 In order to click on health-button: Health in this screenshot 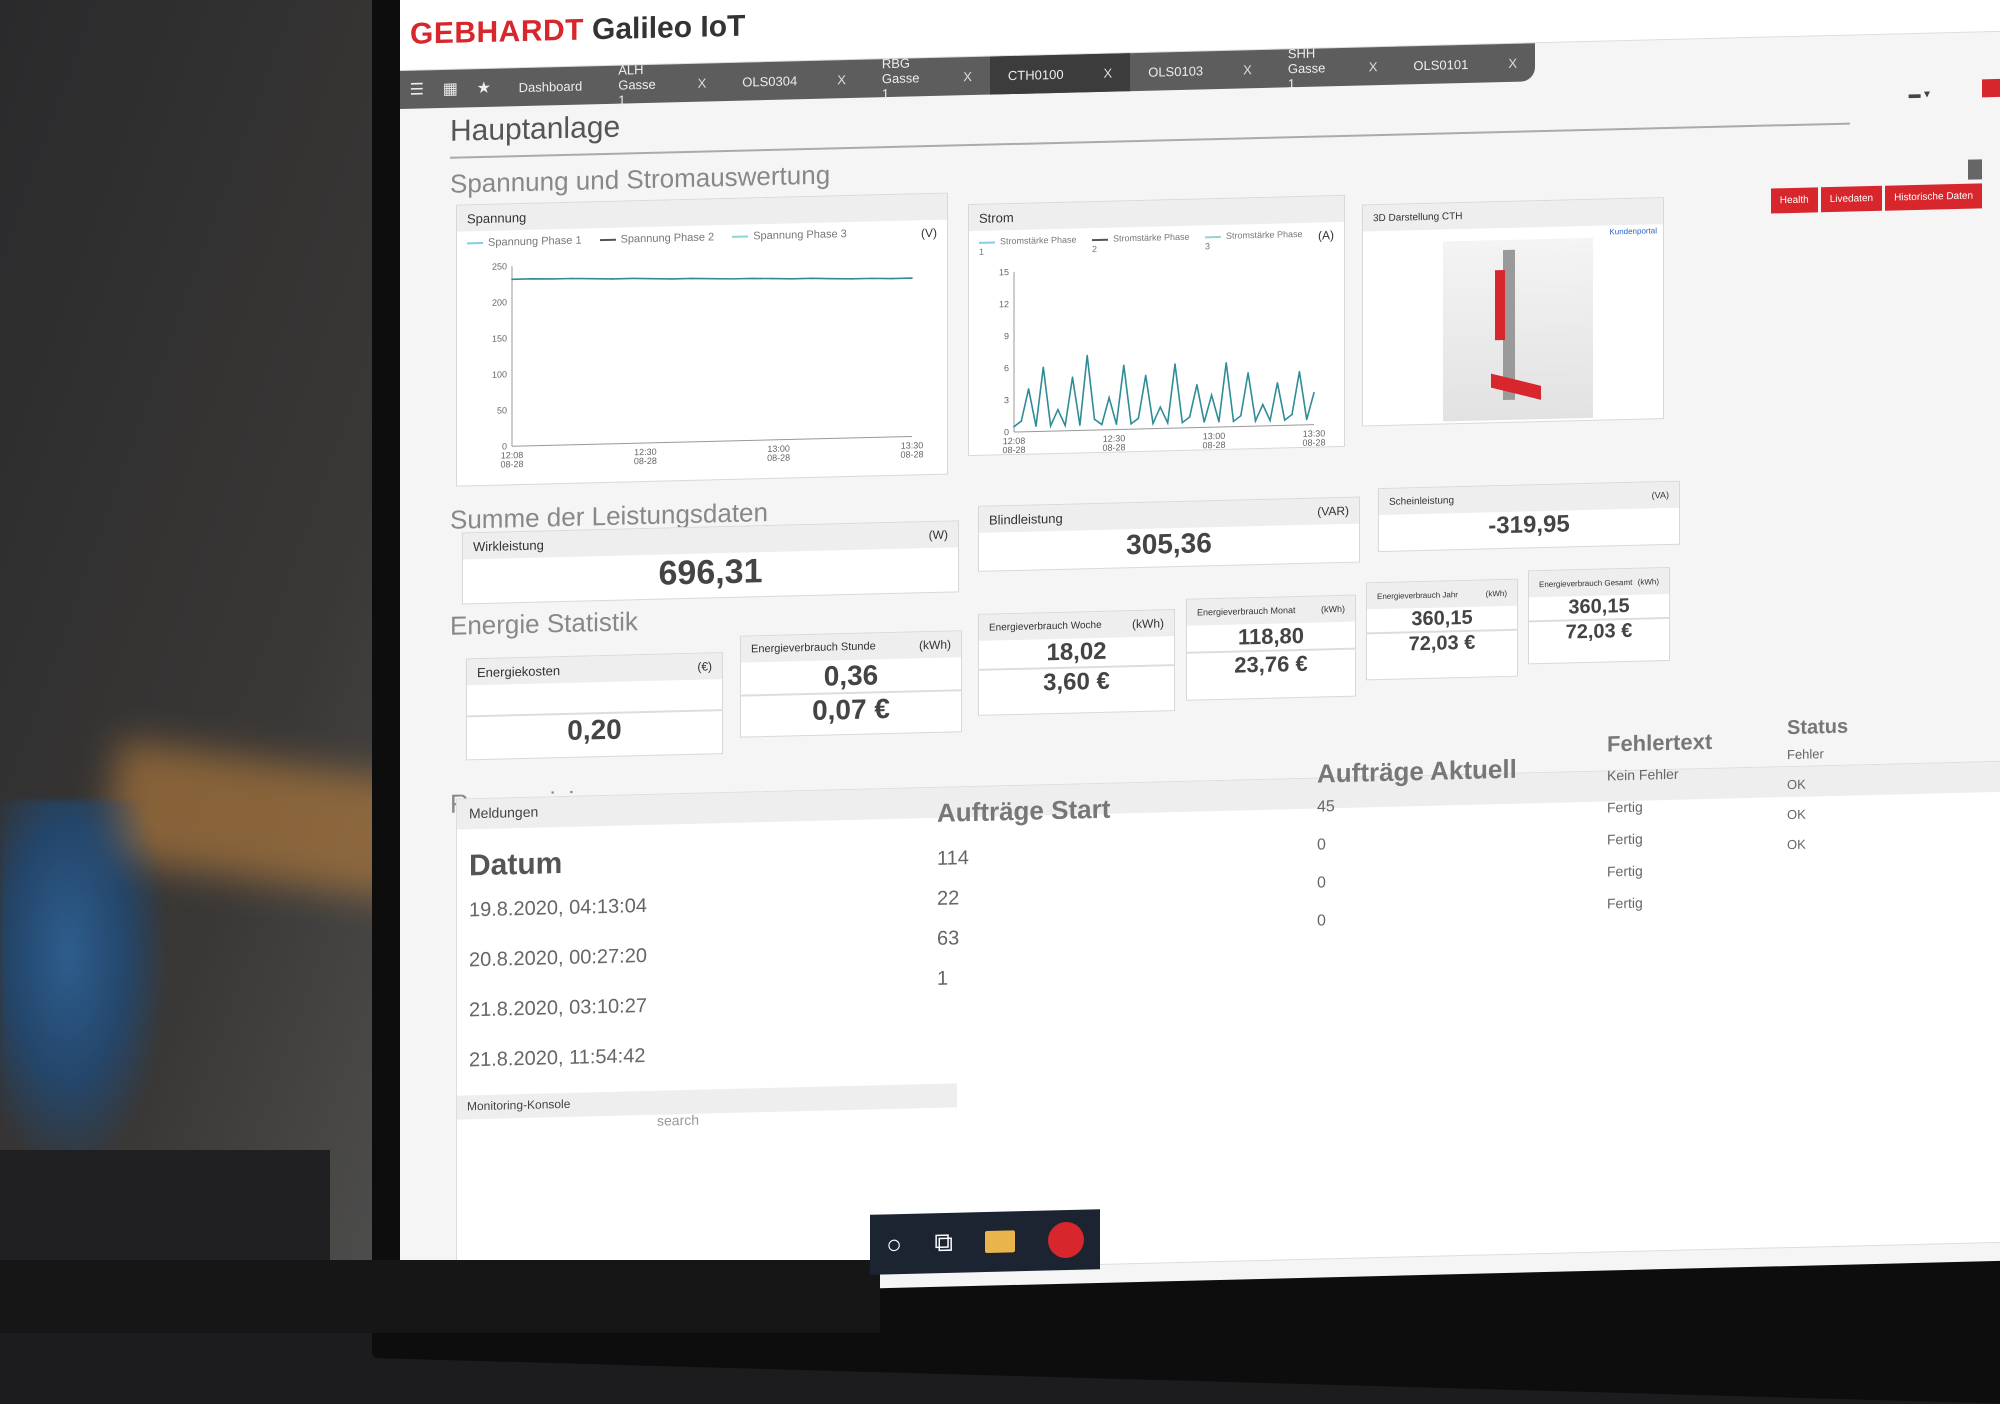, I will do `click(1794, 200)`.